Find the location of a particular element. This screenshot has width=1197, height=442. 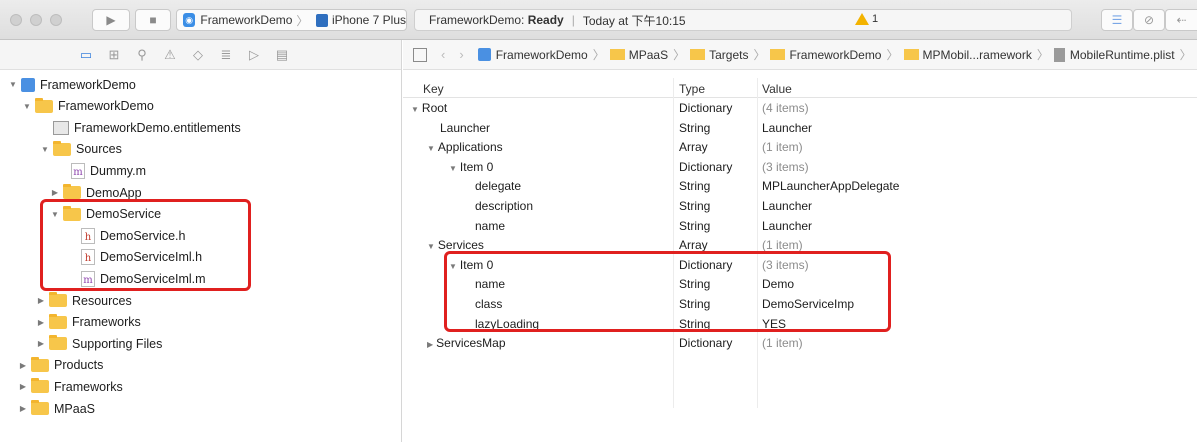

plist-row: ▼ Root Dictionary (4 items) is located at coordinates (800, 108).